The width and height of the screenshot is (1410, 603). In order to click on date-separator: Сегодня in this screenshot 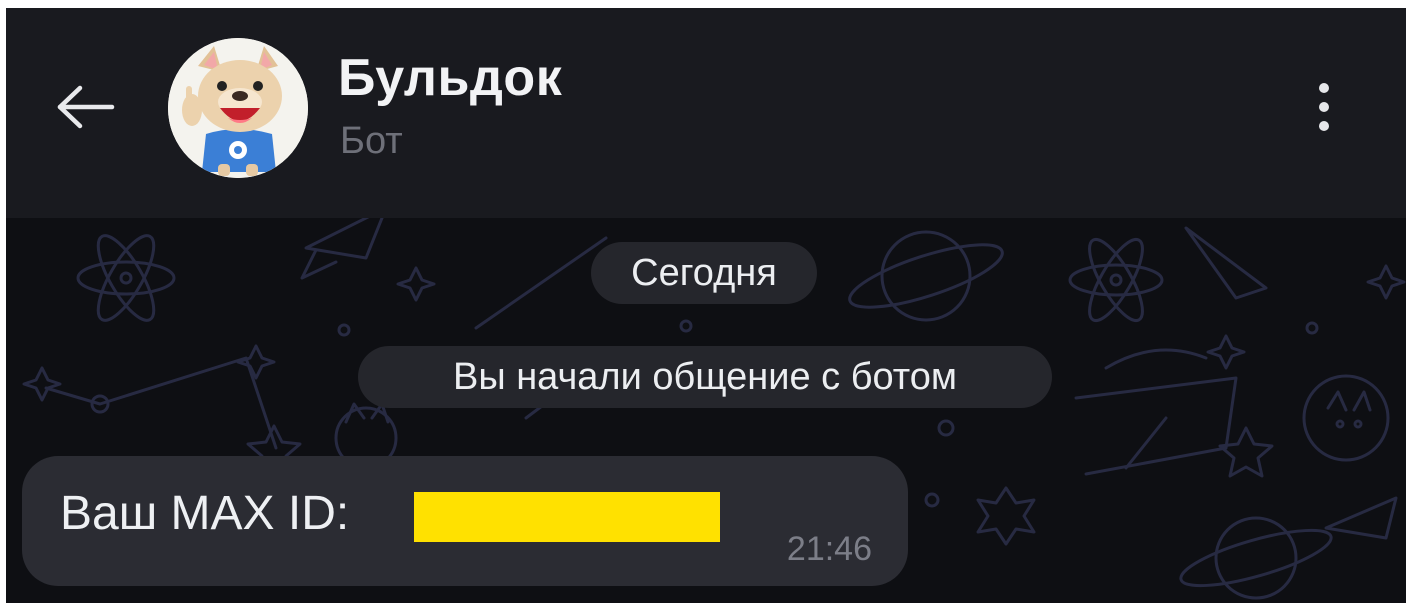, I will do `click(704, 273)`.